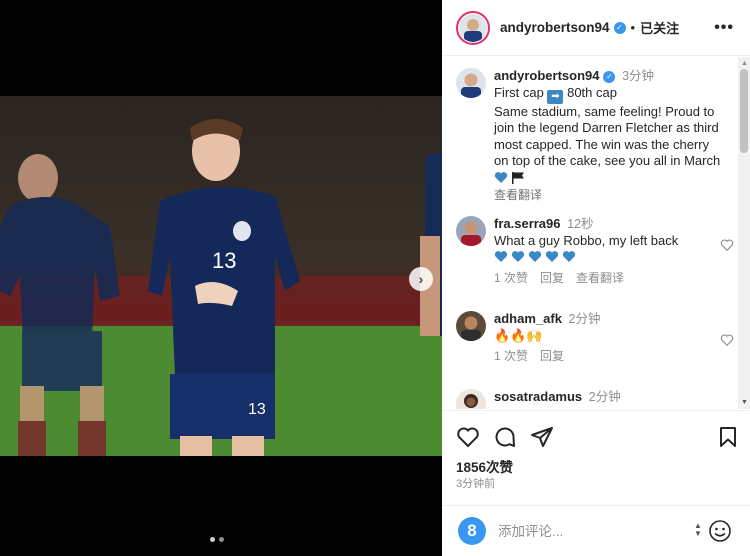 This screenshot has width=750, height=556. I want to click on scroll-up-arrow-icon: ▲, so click(744, 63).